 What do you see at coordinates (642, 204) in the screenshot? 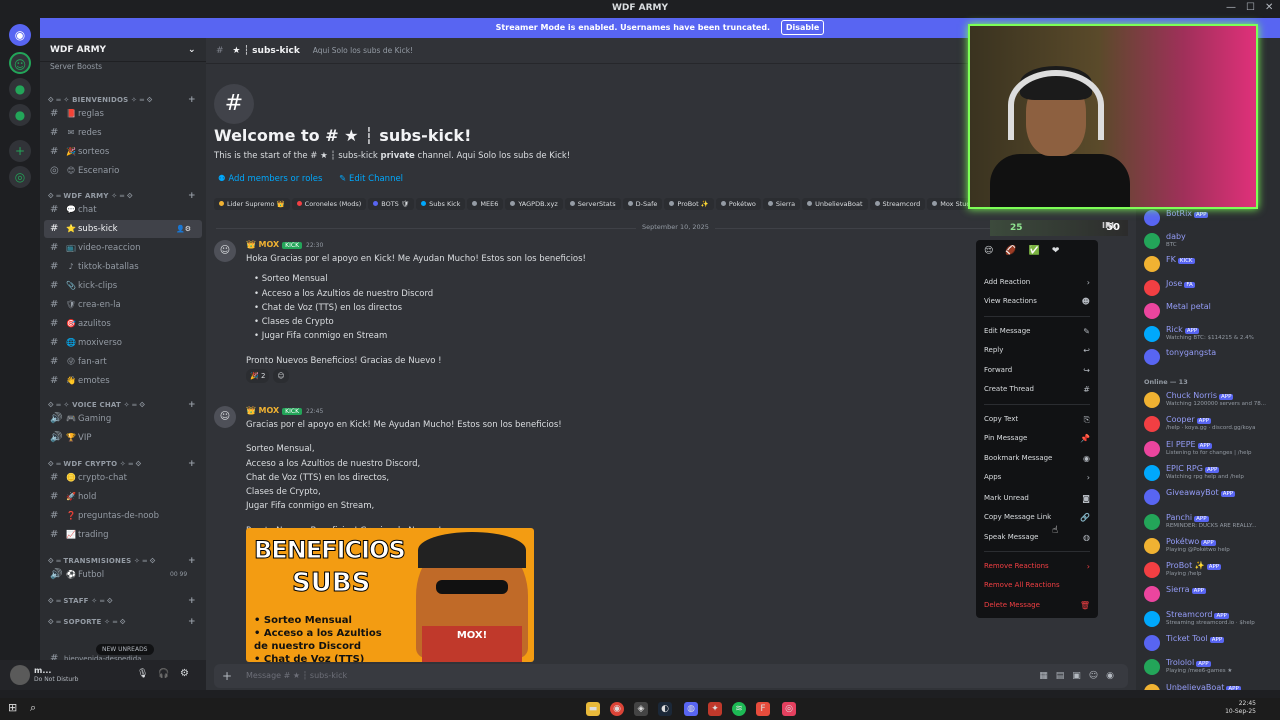
I see `role-chip: D-Safe` at bounding box center [642, 204].